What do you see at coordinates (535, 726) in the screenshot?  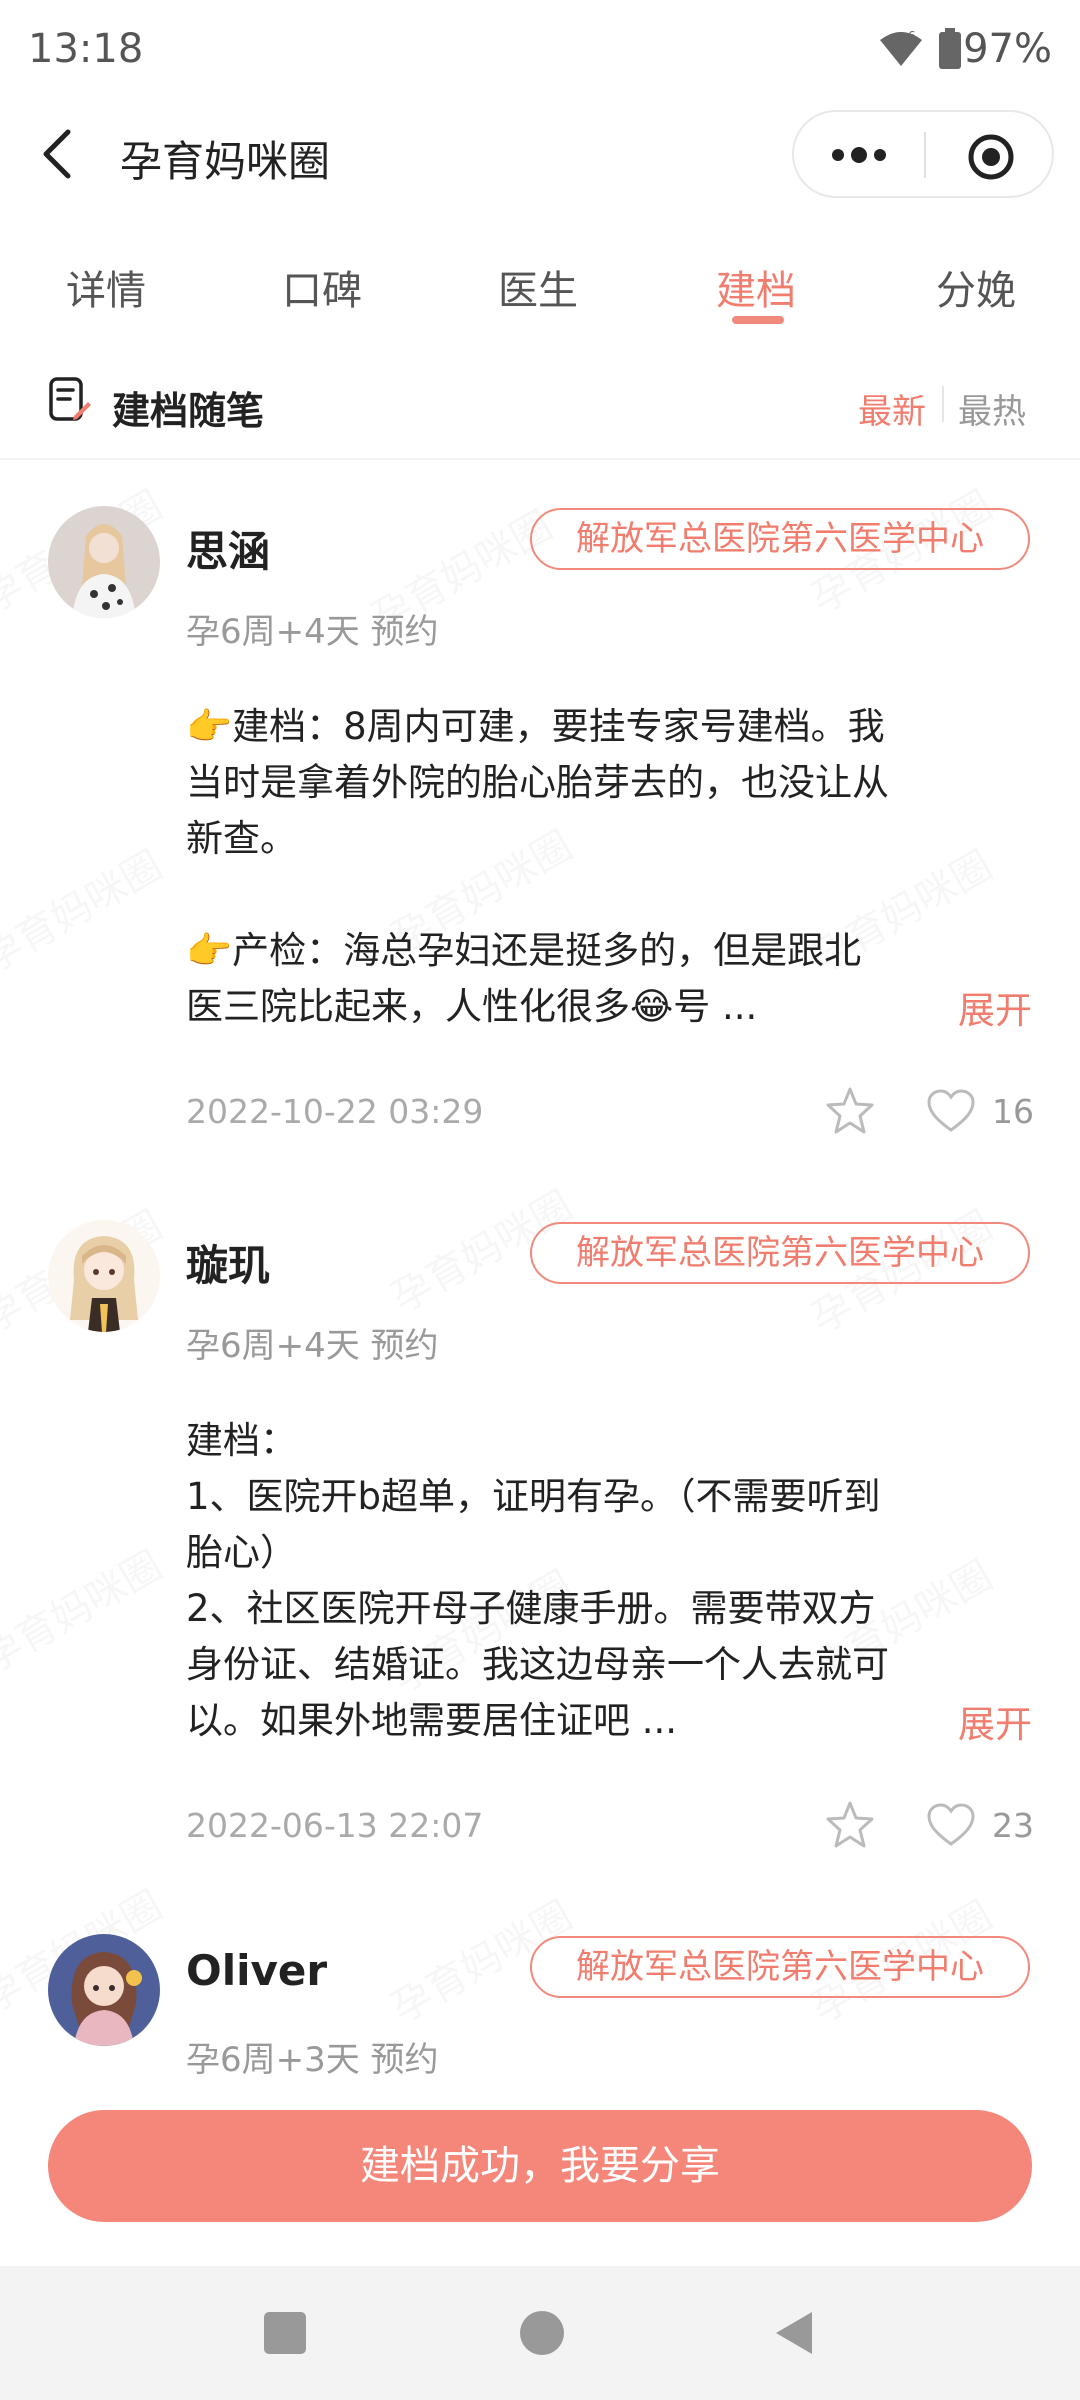 I see `post-content-line: 👉建档：8周内可建，要挂专家号建档。我` at bounding box center [535, 726].